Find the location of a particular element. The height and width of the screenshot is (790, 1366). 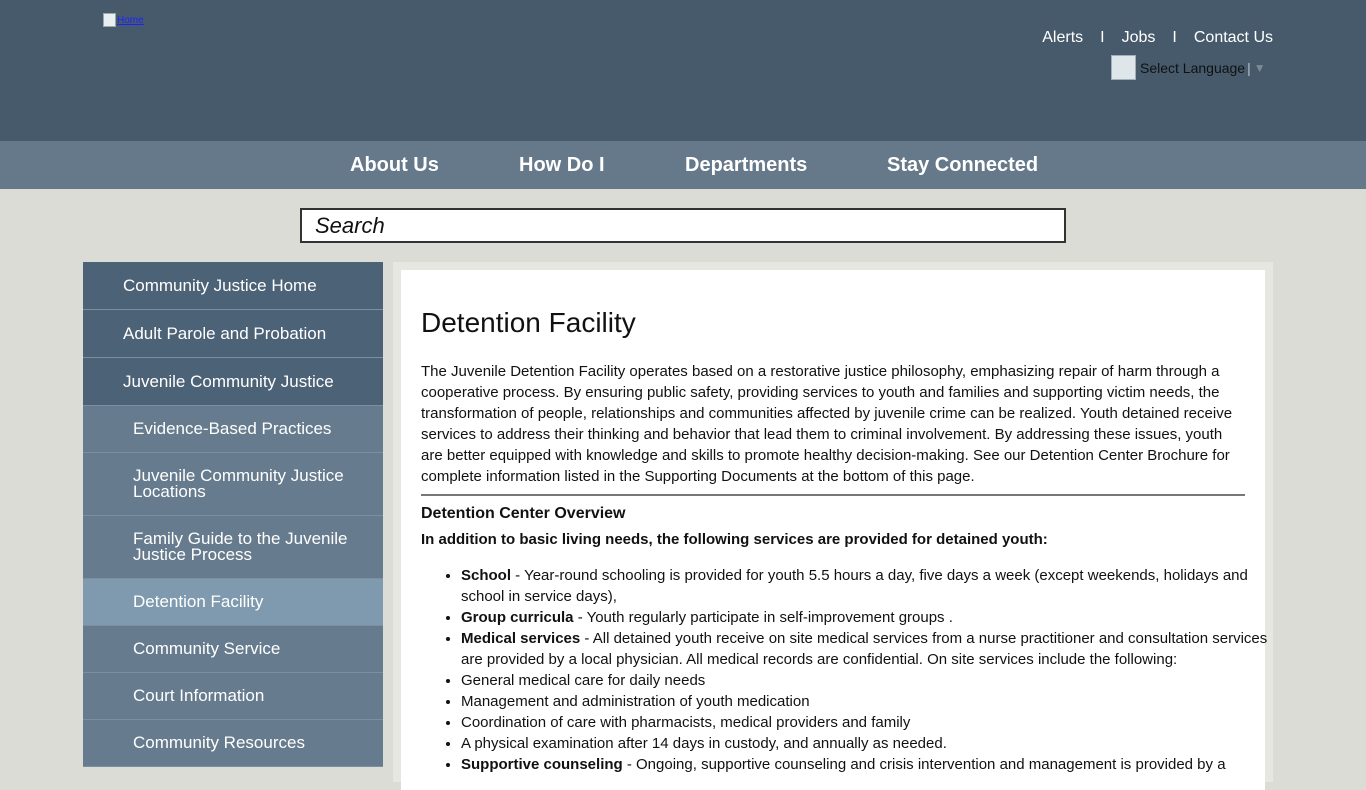

contact-us-link: Contact Us is located at coordinates (1233, 38).